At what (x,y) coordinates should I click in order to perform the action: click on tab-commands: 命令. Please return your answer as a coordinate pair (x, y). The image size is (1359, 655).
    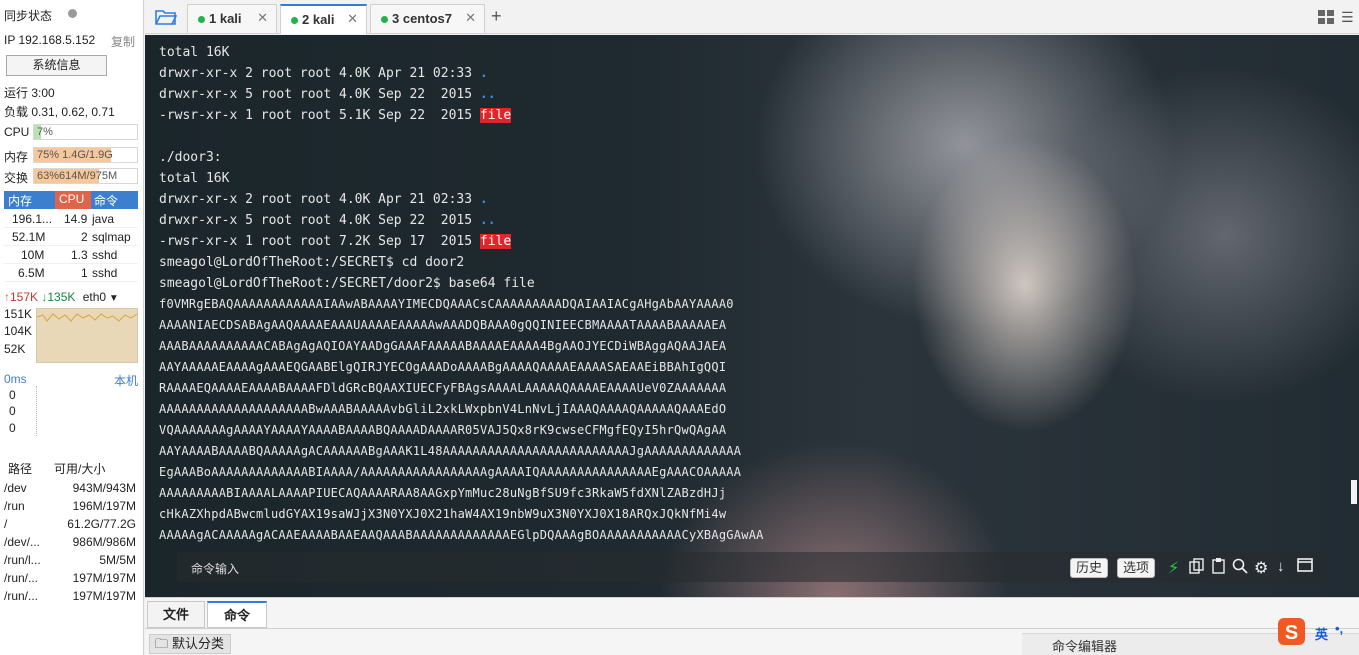
    Looking at the image, I should click on (237, 614).